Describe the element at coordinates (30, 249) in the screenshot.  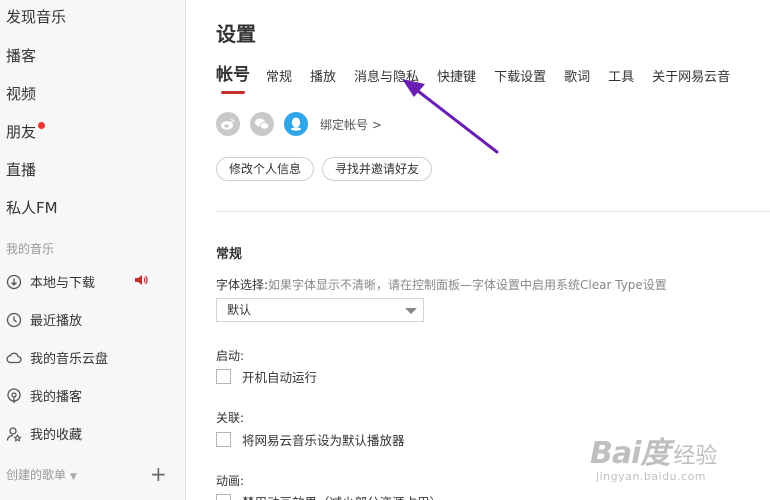
I see `my-music-section-label: 我的音乐` at that location.